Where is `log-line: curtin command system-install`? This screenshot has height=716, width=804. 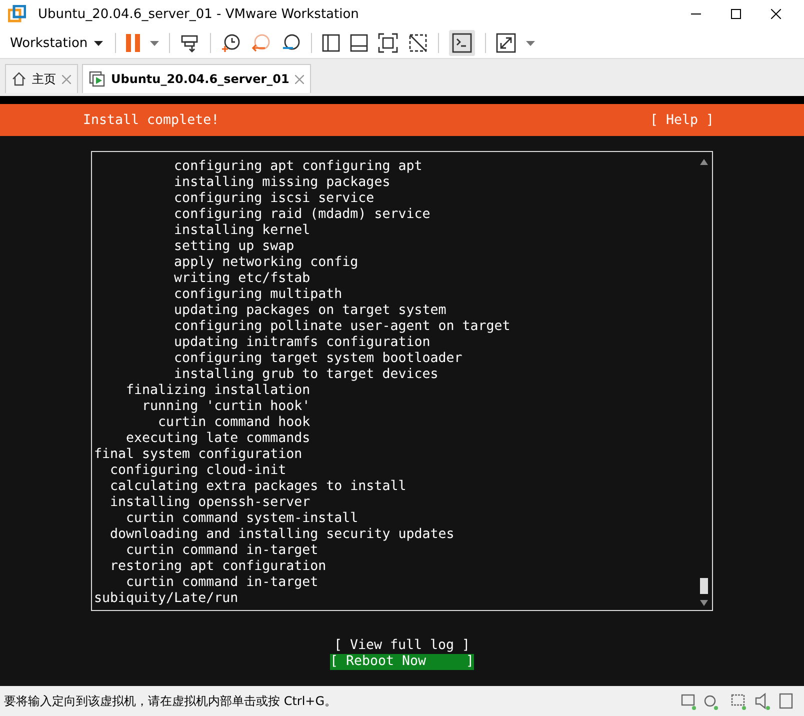
log-line: curtin command system-install is located at coordinates (242, 519).